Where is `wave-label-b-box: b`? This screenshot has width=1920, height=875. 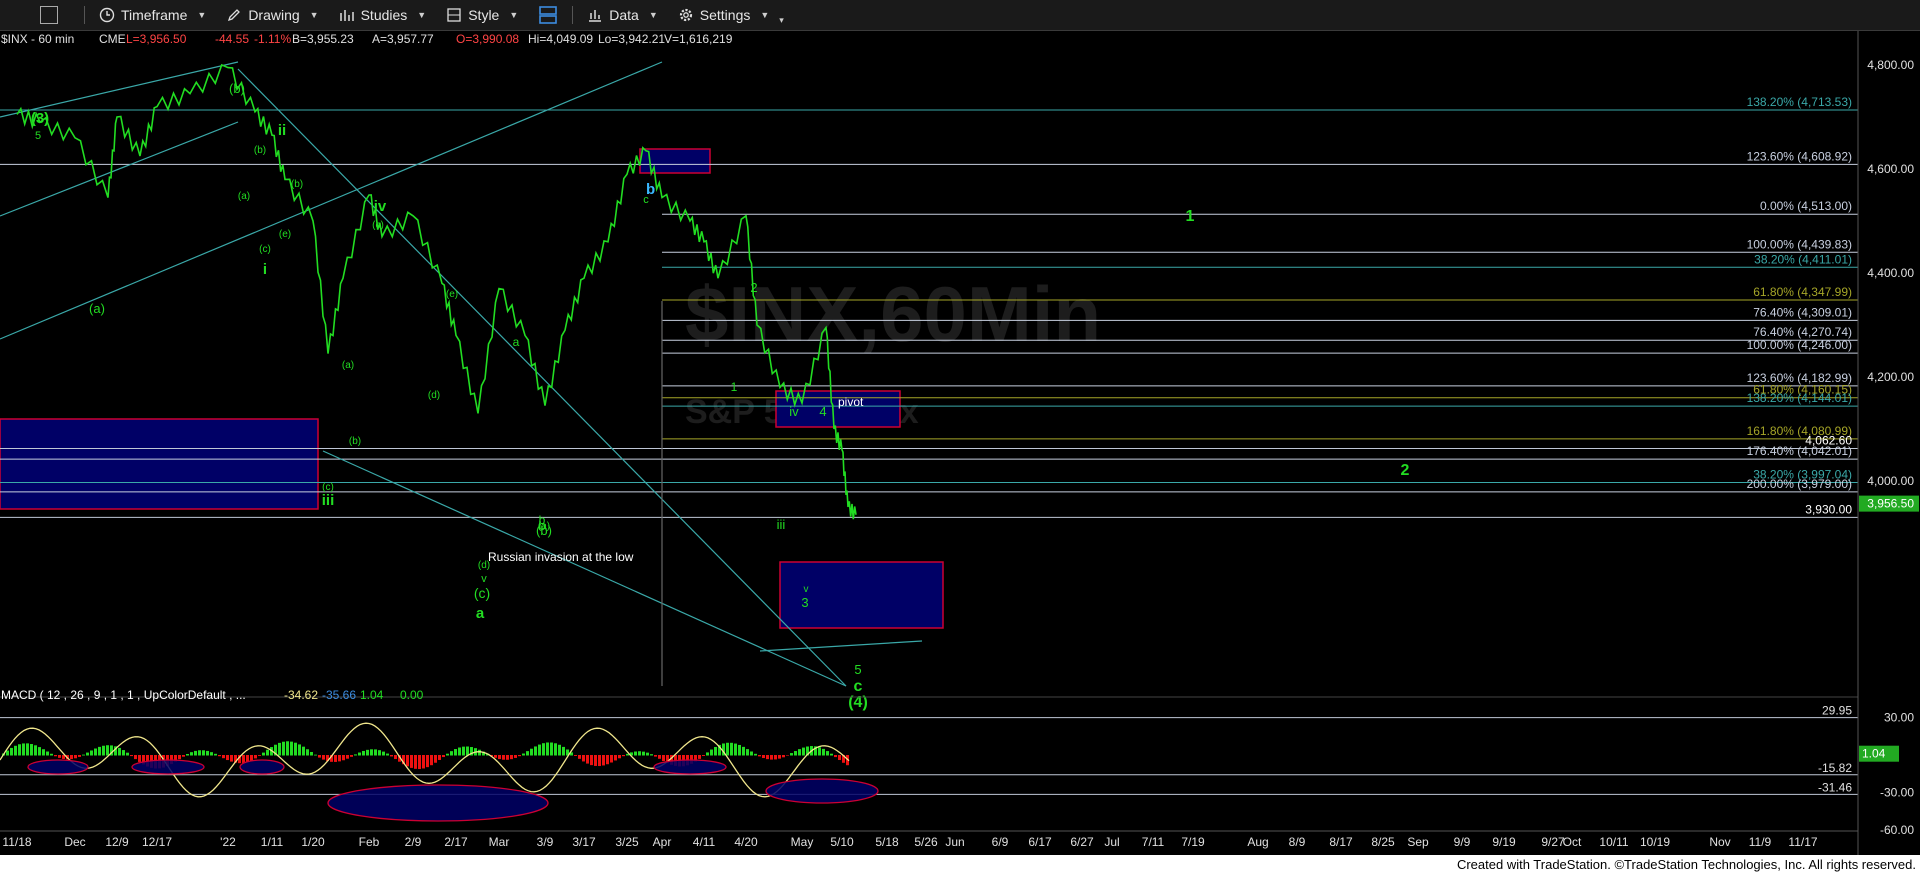
wave-label-b-box: b is located at coordinates (650, 189).